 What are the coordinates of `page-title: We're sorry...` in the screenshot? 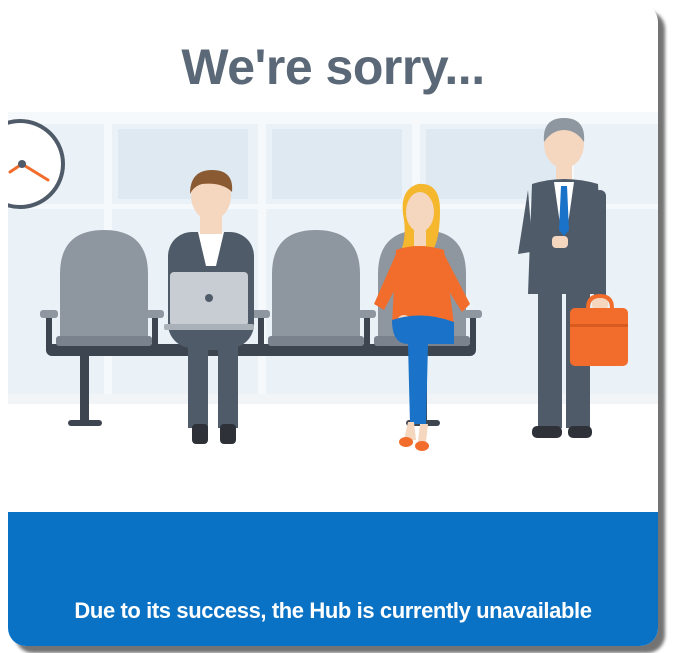 It's located at (333, 67).